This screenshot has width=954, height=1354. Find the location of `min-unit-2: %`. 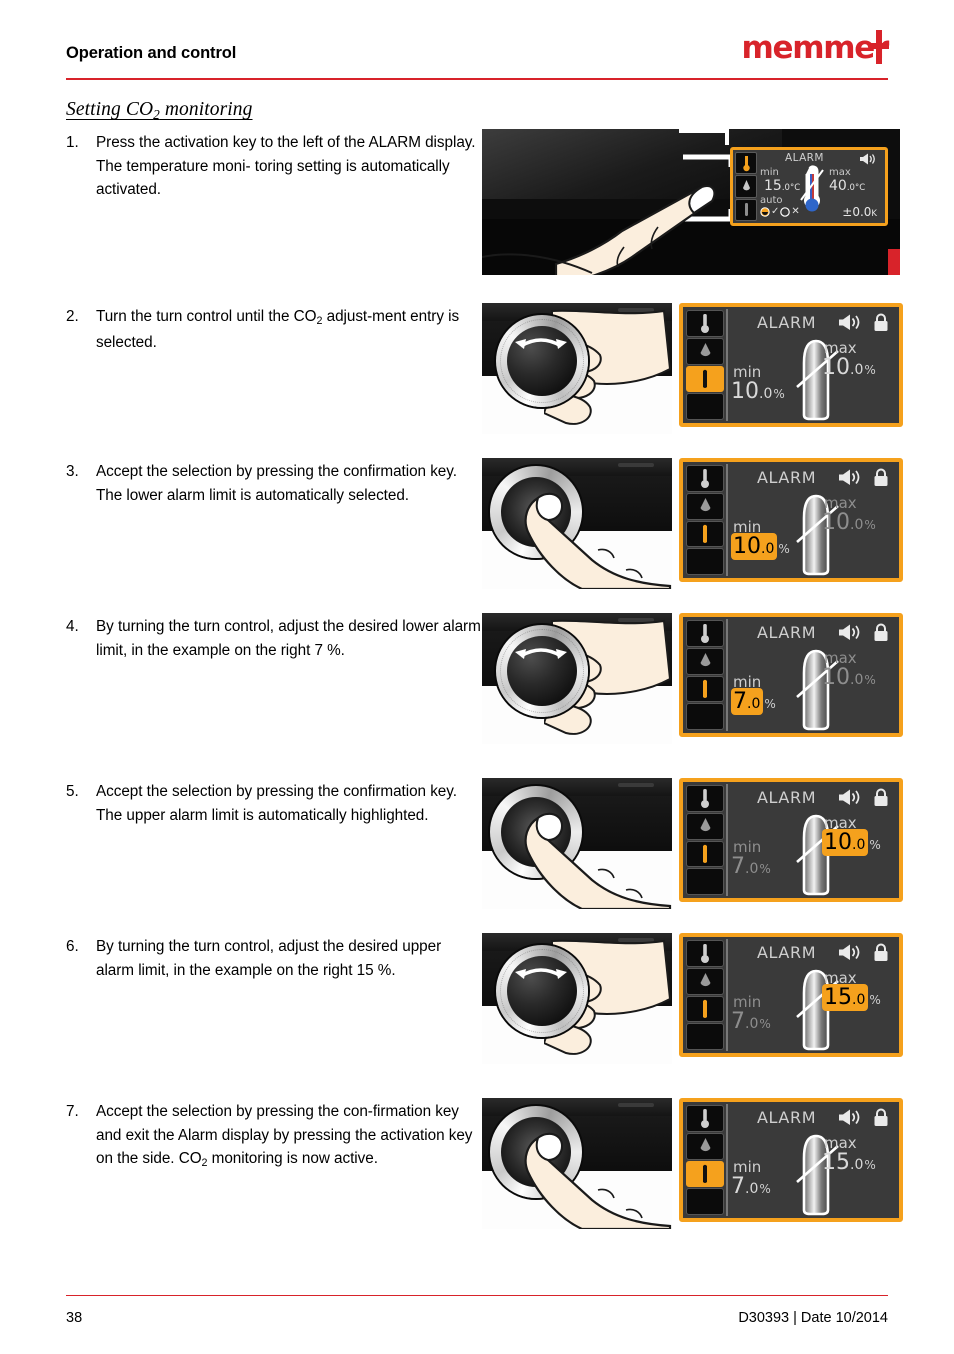

min-unit-2: % is located at coordinates (779, 394).